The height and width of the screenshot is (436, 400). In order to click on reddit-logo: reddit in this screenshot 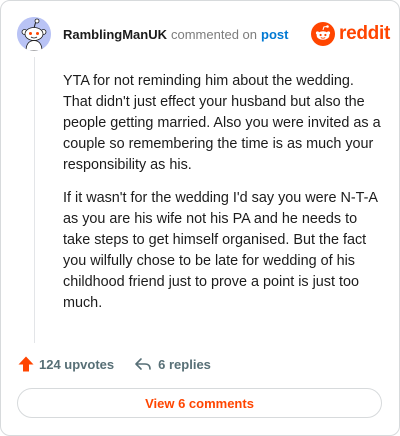, I will do `click(350, 34)`.